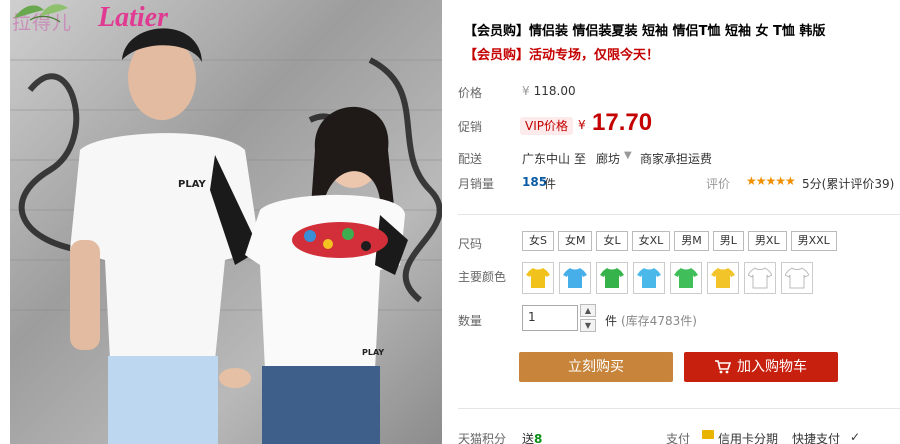 The image size is (900, 444). Describe the element at coordinates (528, 438) in the screenshot. I see `points-prefix: 送` at that location.